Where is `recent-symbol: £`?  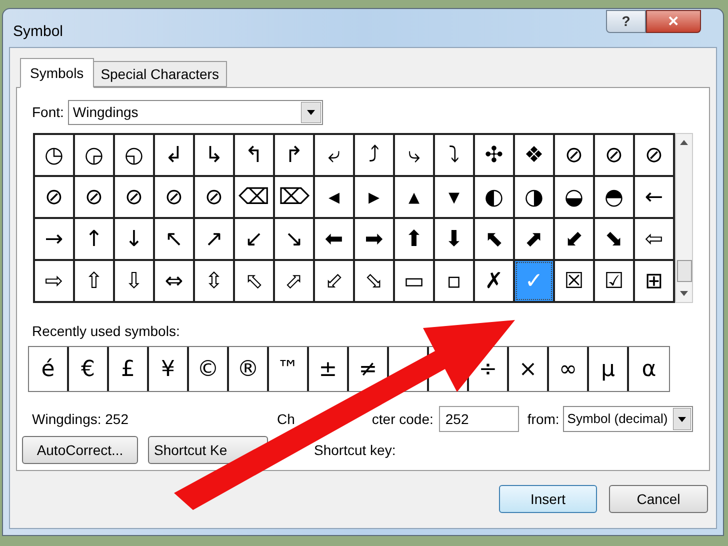
recent-symbol: £ is located at coordinates (128, 369).